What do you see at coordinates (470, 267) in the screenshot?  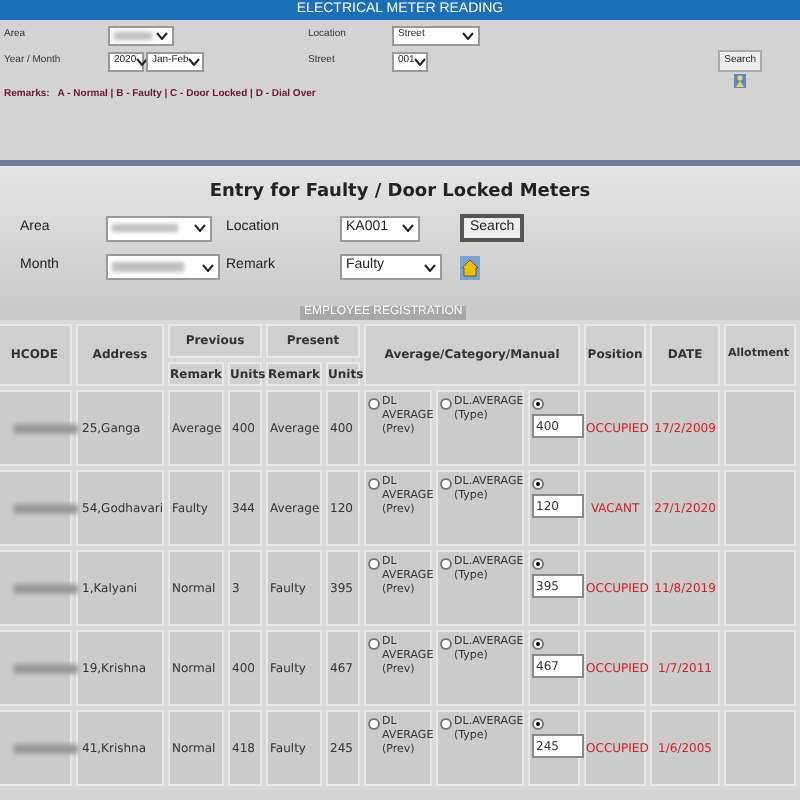 I see `house-icon` at bounding box center [470, 267].